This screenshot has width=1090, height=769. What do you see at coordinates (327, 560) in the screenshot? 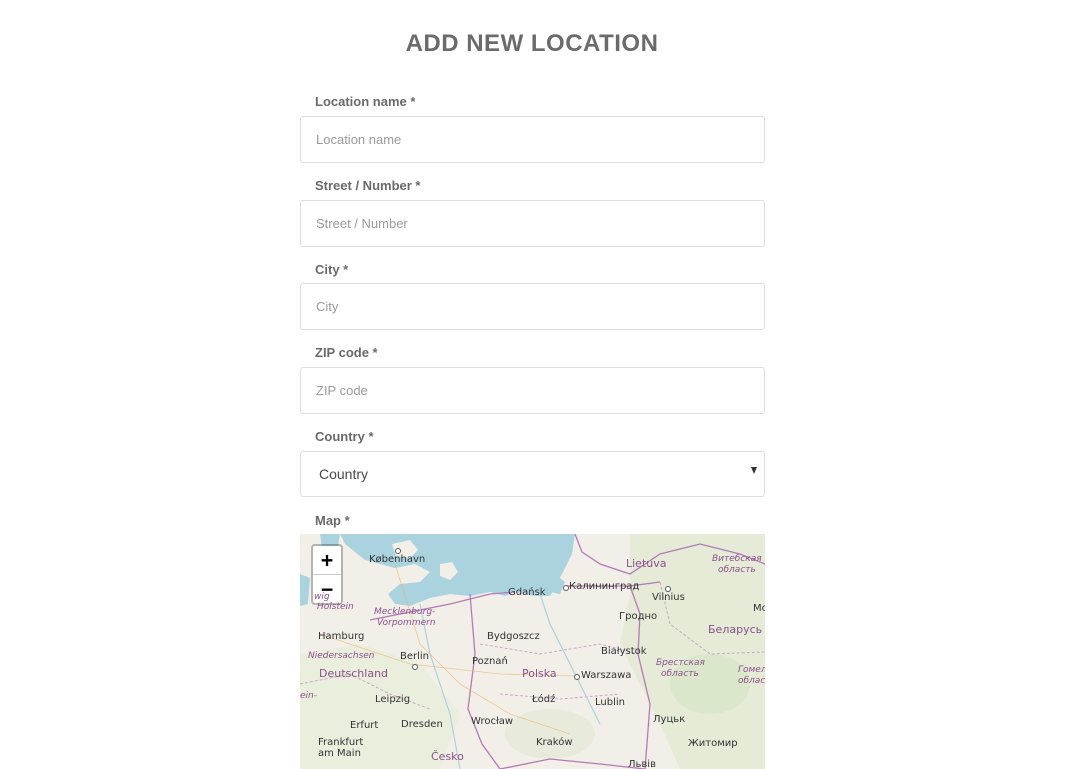
I see `zoom-in-button: +` at bounding box center [327, 560].